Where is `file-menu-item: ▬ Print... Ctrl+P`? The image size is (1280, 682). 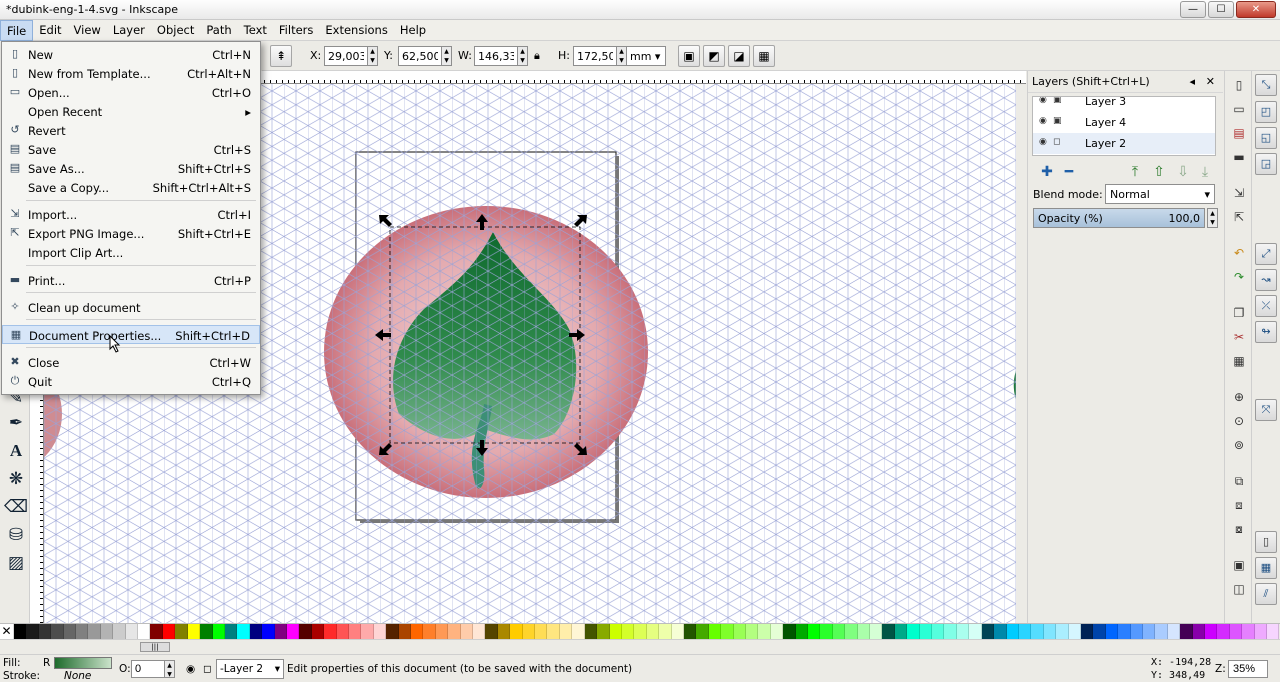
file-menu-item: ▬ Print... Ctrl+P is located at coordinates (131, 280).